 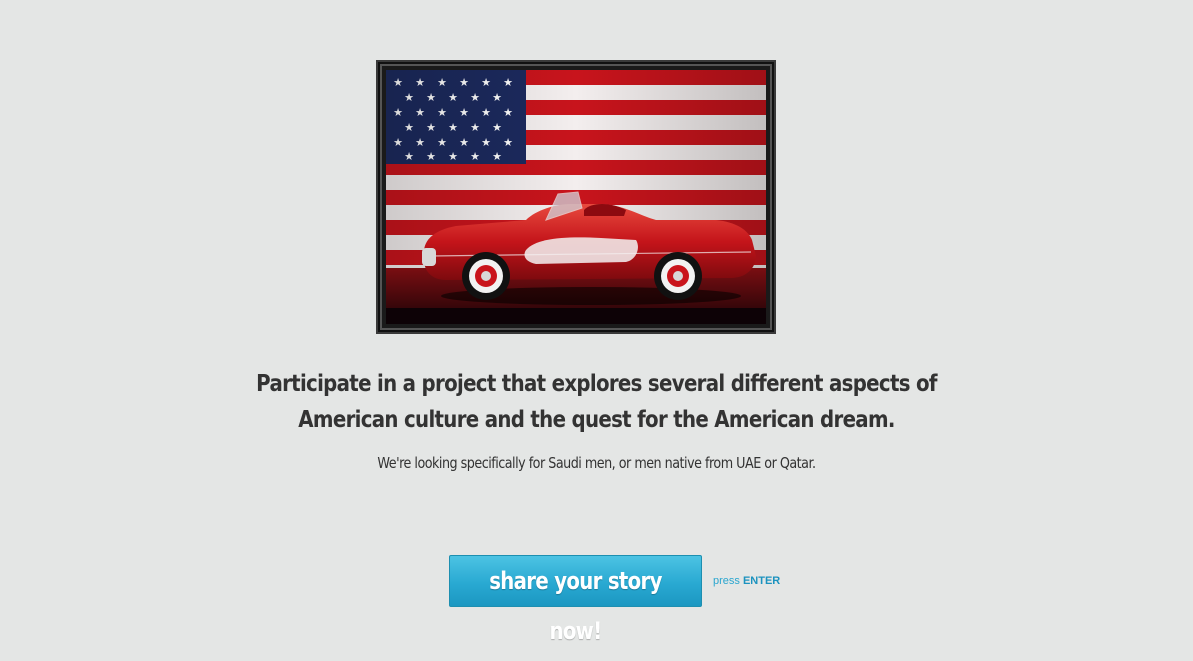 I want to click on press-enter-hint: press ENTER, so click(x=746, y=581).